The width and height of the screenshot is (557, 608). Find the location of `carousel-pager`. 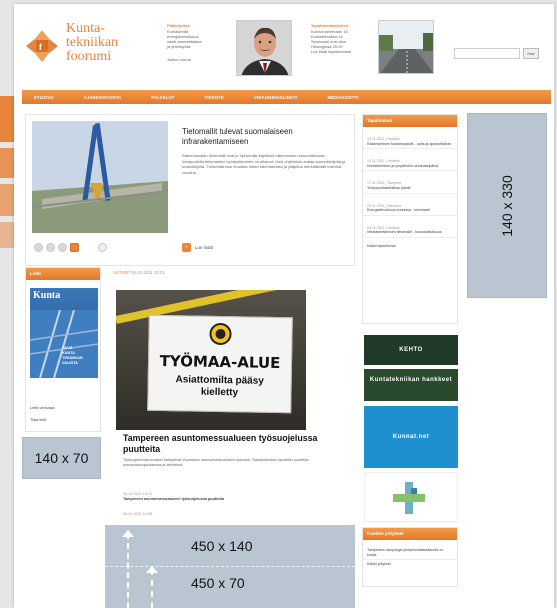

carousel-pager is located at coordinates (70, 247).